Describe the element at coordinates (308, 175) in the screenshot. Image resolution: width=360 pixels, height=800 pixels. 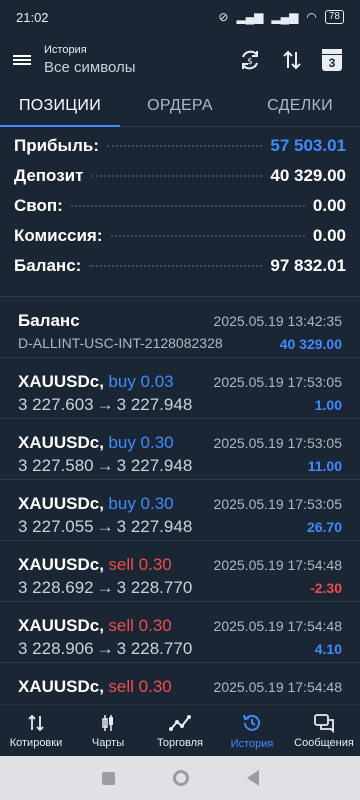
I see `summary-value: 40 329.00` at that location.